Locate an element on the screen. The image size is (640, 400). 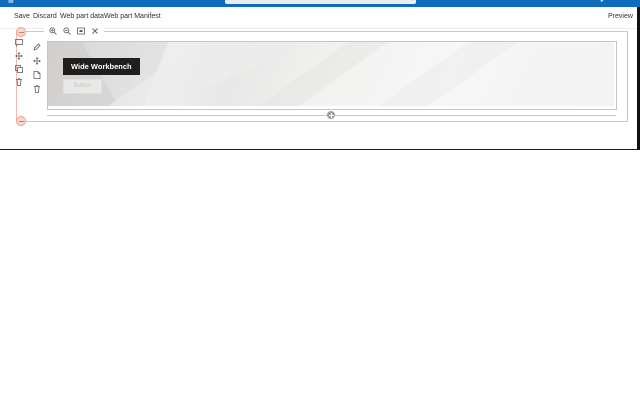
settings-icon: ● is located at coordinates (602, 2).